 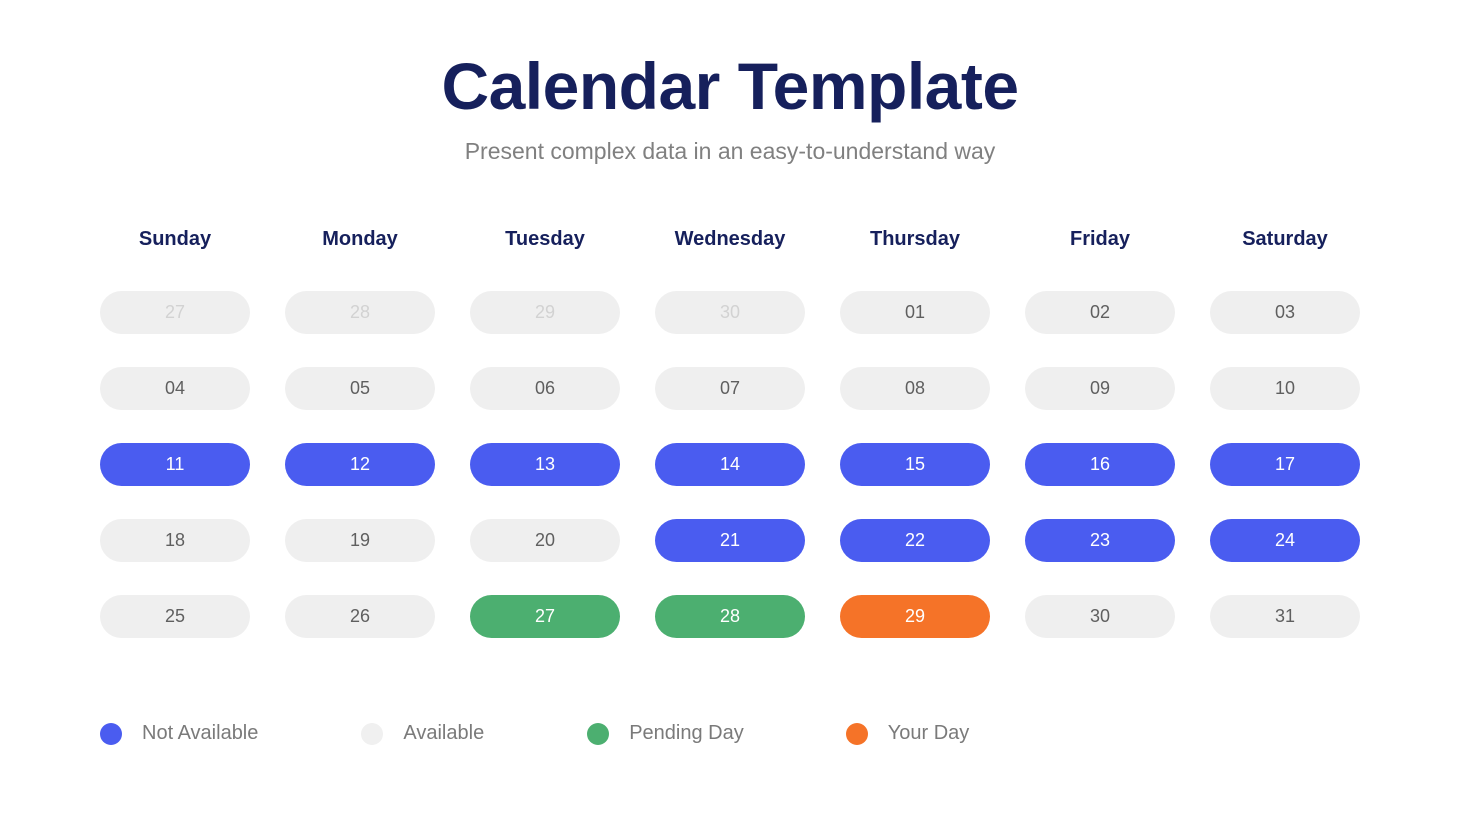 I want to click on day-cell-available-01: 01, so click(x=915, y=312).